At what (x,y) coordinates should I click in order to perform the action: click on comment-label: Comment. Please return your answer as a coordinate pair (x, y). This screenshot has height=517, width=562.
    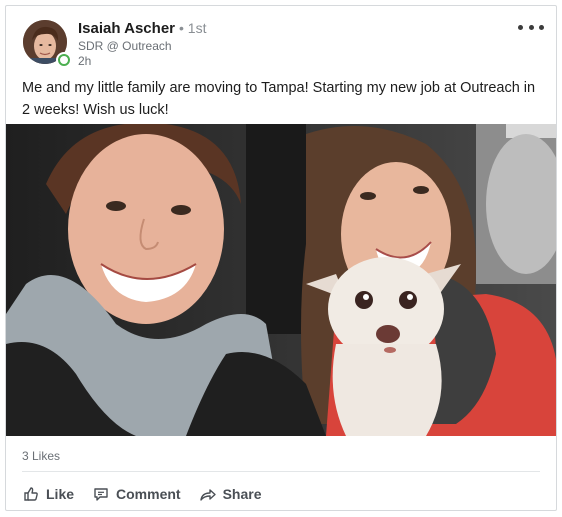
    Looking at the image, I should click on (148, 494).